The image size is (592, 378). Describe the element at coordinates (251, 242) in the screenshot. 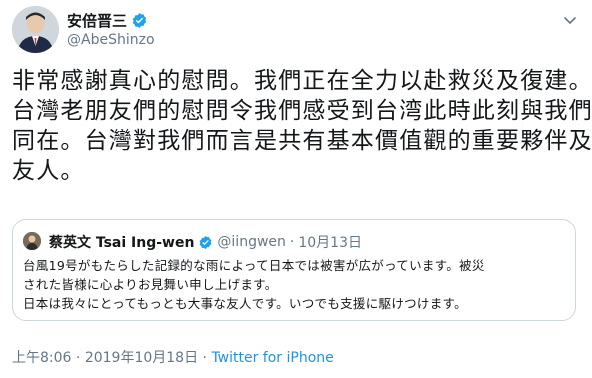

I see `quoted-author-handle: @iingwen` at that location.